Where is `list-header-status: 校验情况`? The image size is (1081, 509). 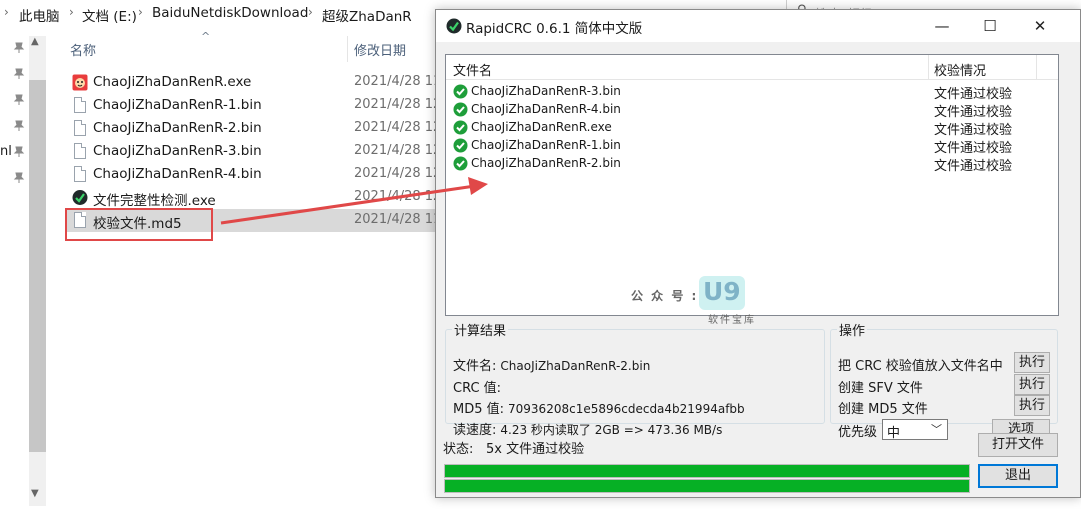
list-header-status: 校验情况 is located at coordinates (960, 69).